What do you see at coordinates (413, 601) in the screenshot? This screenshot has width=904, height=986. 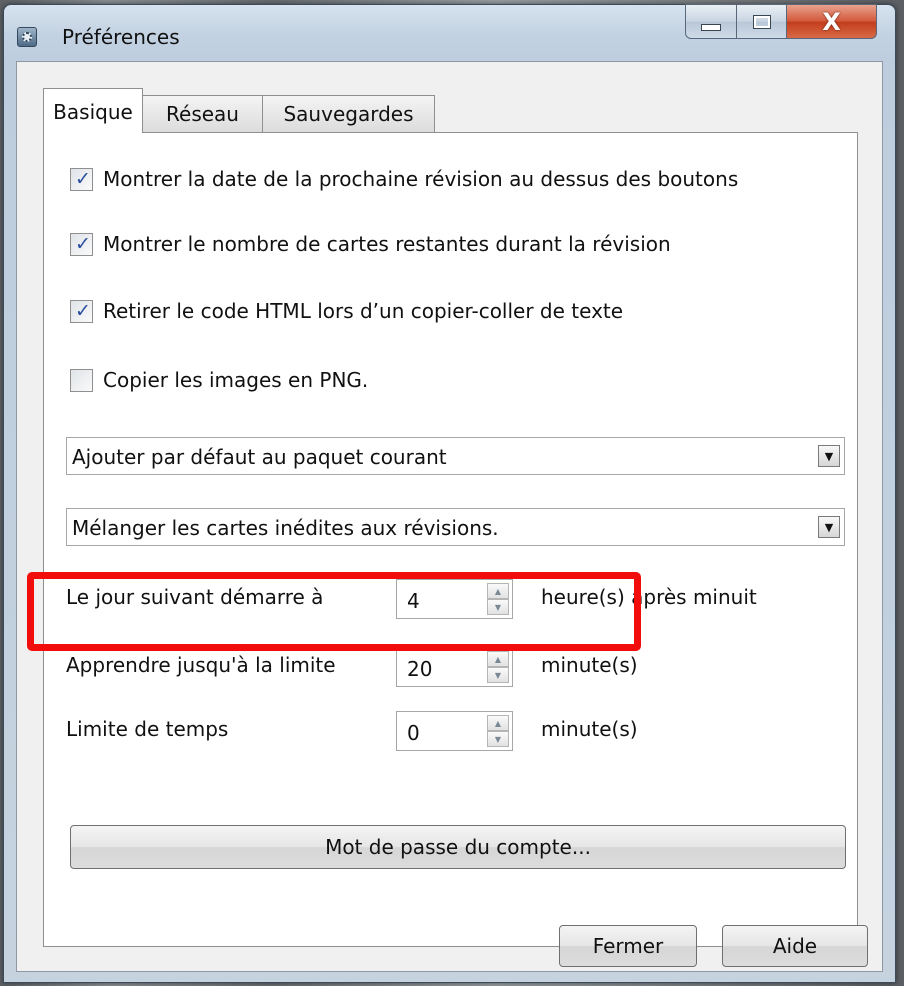 I see `spinbox-value: 4` at bounding box center [413, 601].